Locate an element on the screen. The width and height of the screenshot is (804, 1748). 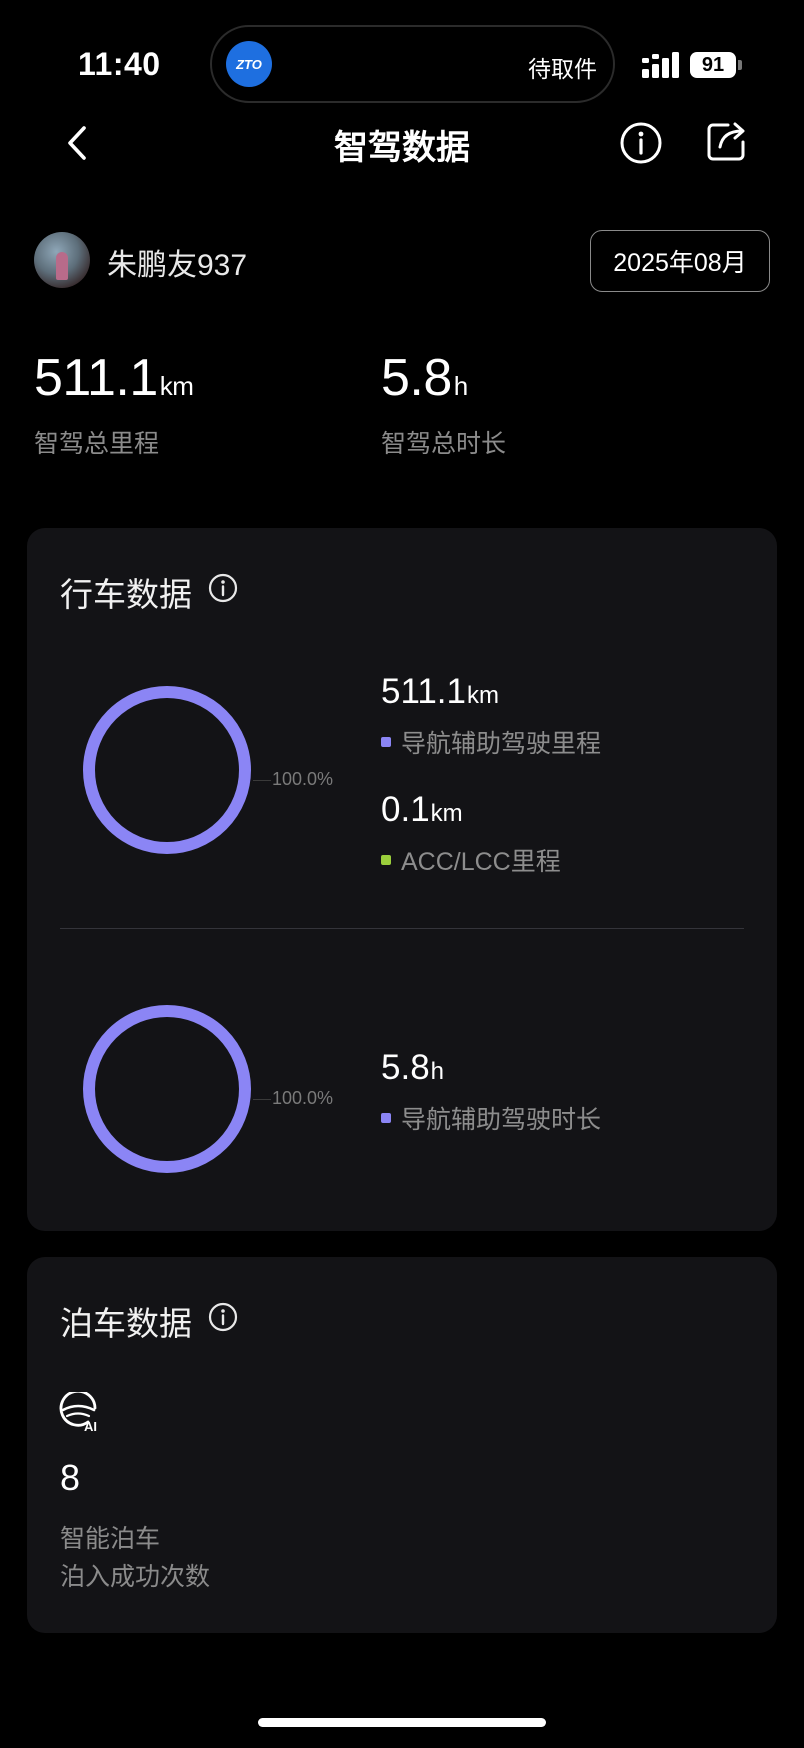
battery-tip is located at coordinates (740, 65).